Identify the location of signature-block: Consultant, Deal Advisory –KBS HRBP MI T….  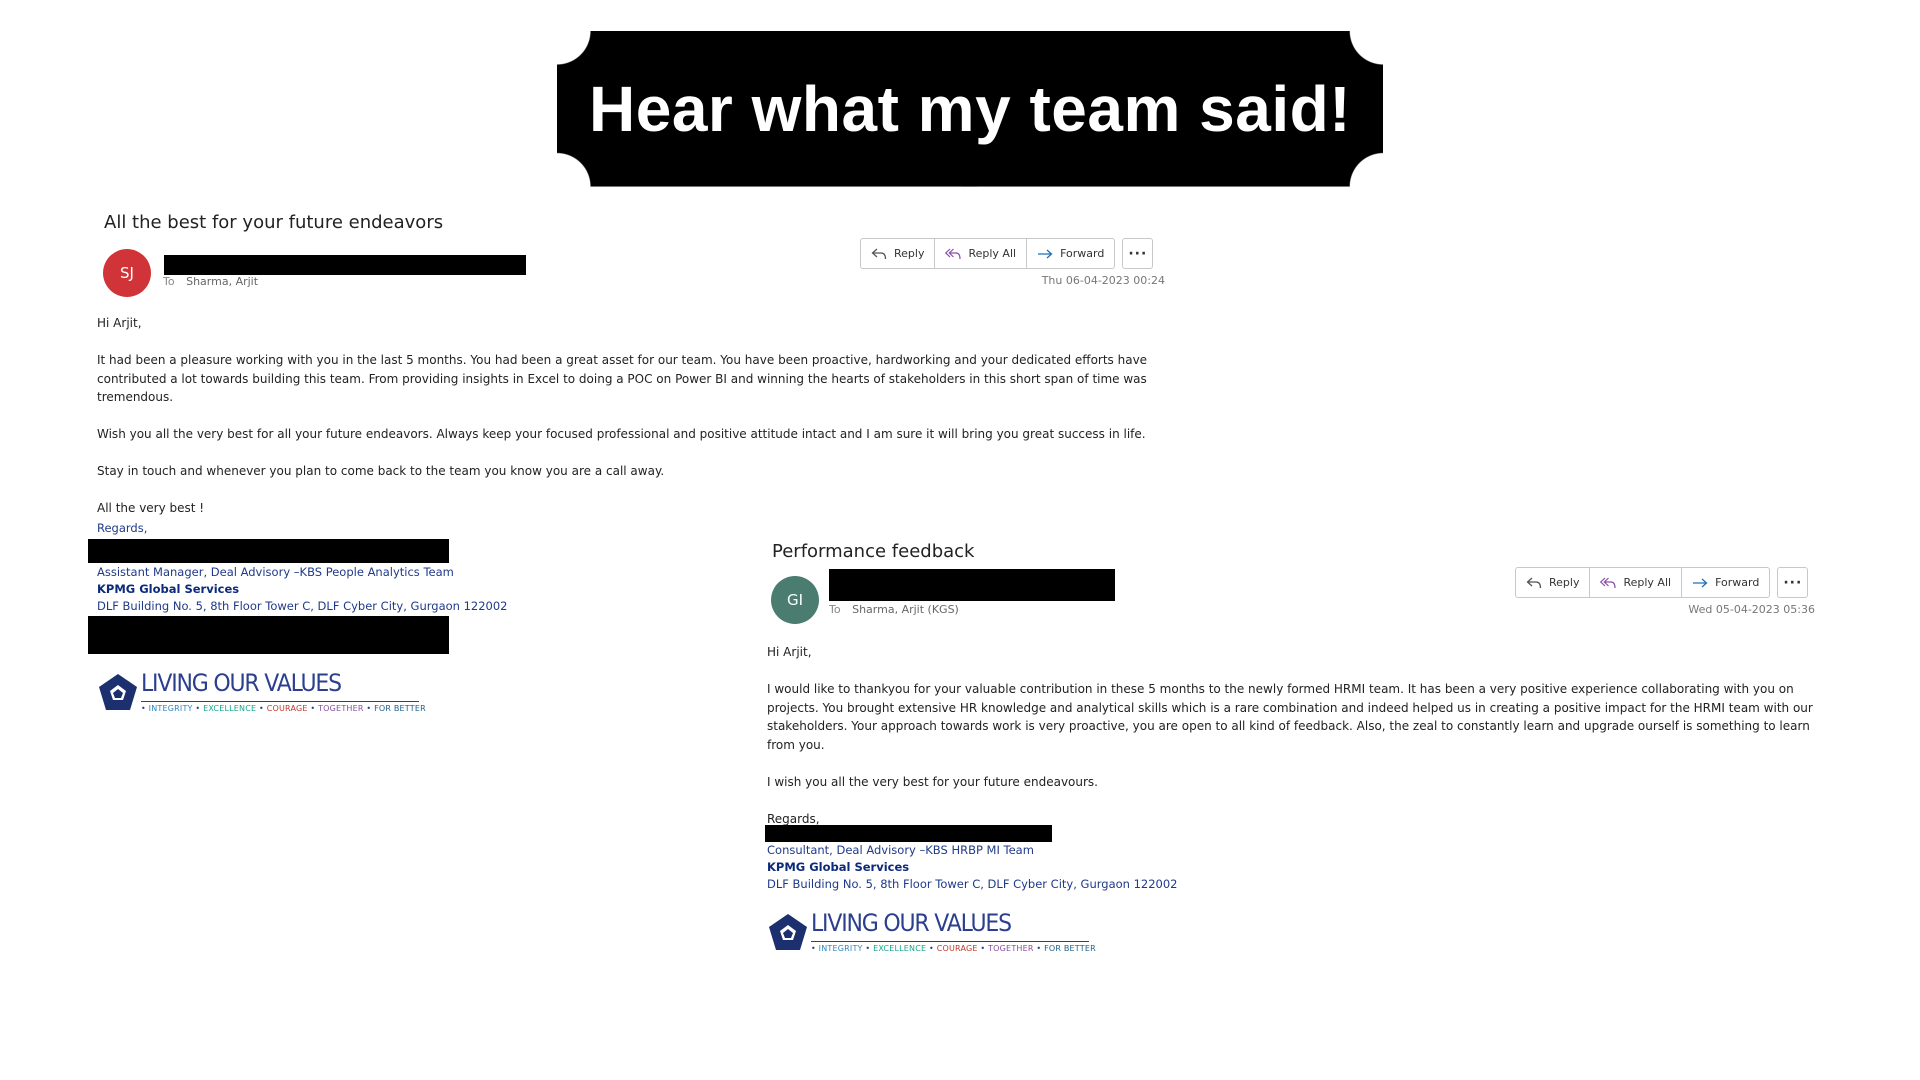
(972, 867).